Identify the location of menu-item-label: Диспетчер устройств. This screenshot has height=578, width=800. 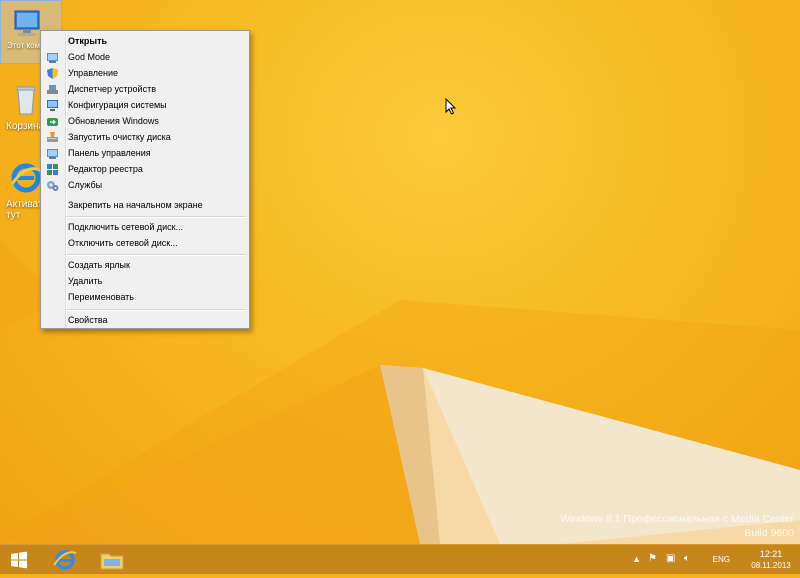
(112, 89).